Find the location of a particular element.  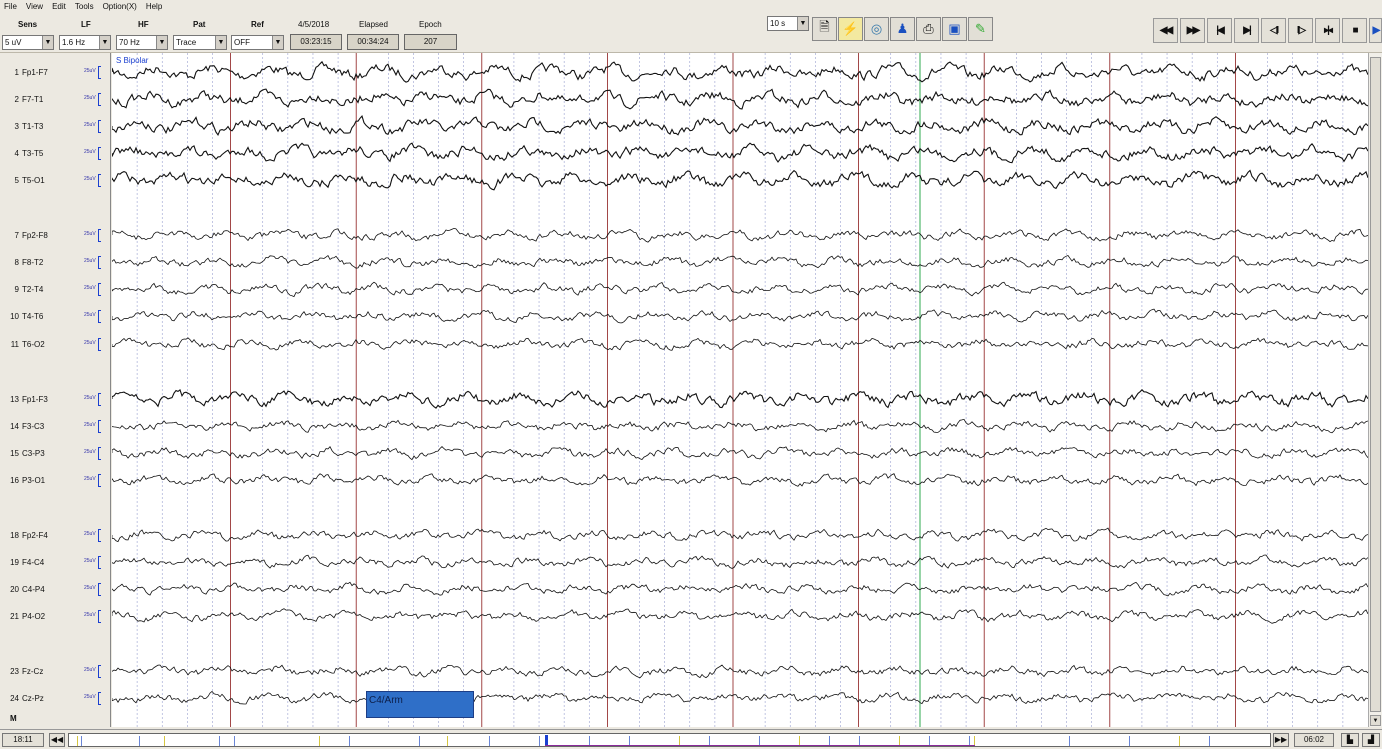

channel-row: 2 F7-T1 25uV is located at coordinates (55, 100).